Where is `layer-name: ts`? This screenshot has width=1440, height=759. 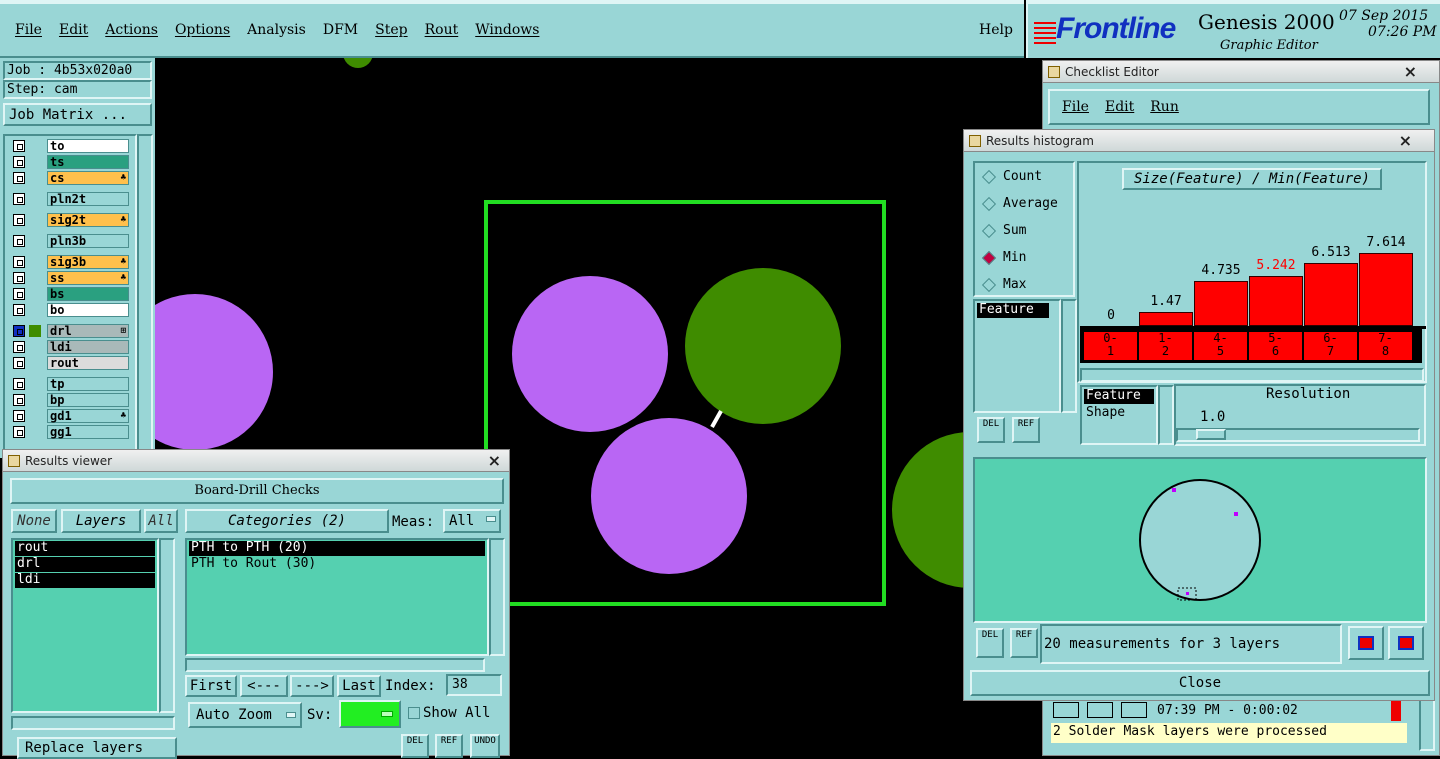 layer-name: ts is located at coordinates (88, 162).